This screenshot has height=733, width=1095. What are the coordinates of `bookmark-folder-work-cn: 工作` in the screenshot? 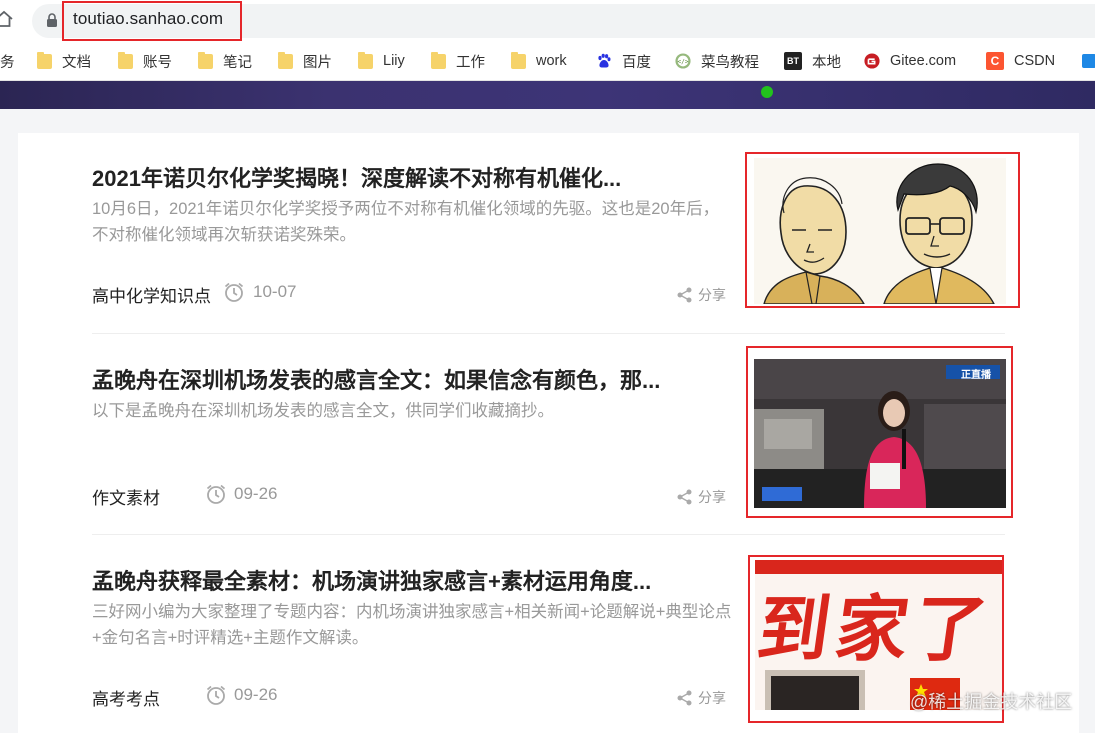 It's located at (457, 61).